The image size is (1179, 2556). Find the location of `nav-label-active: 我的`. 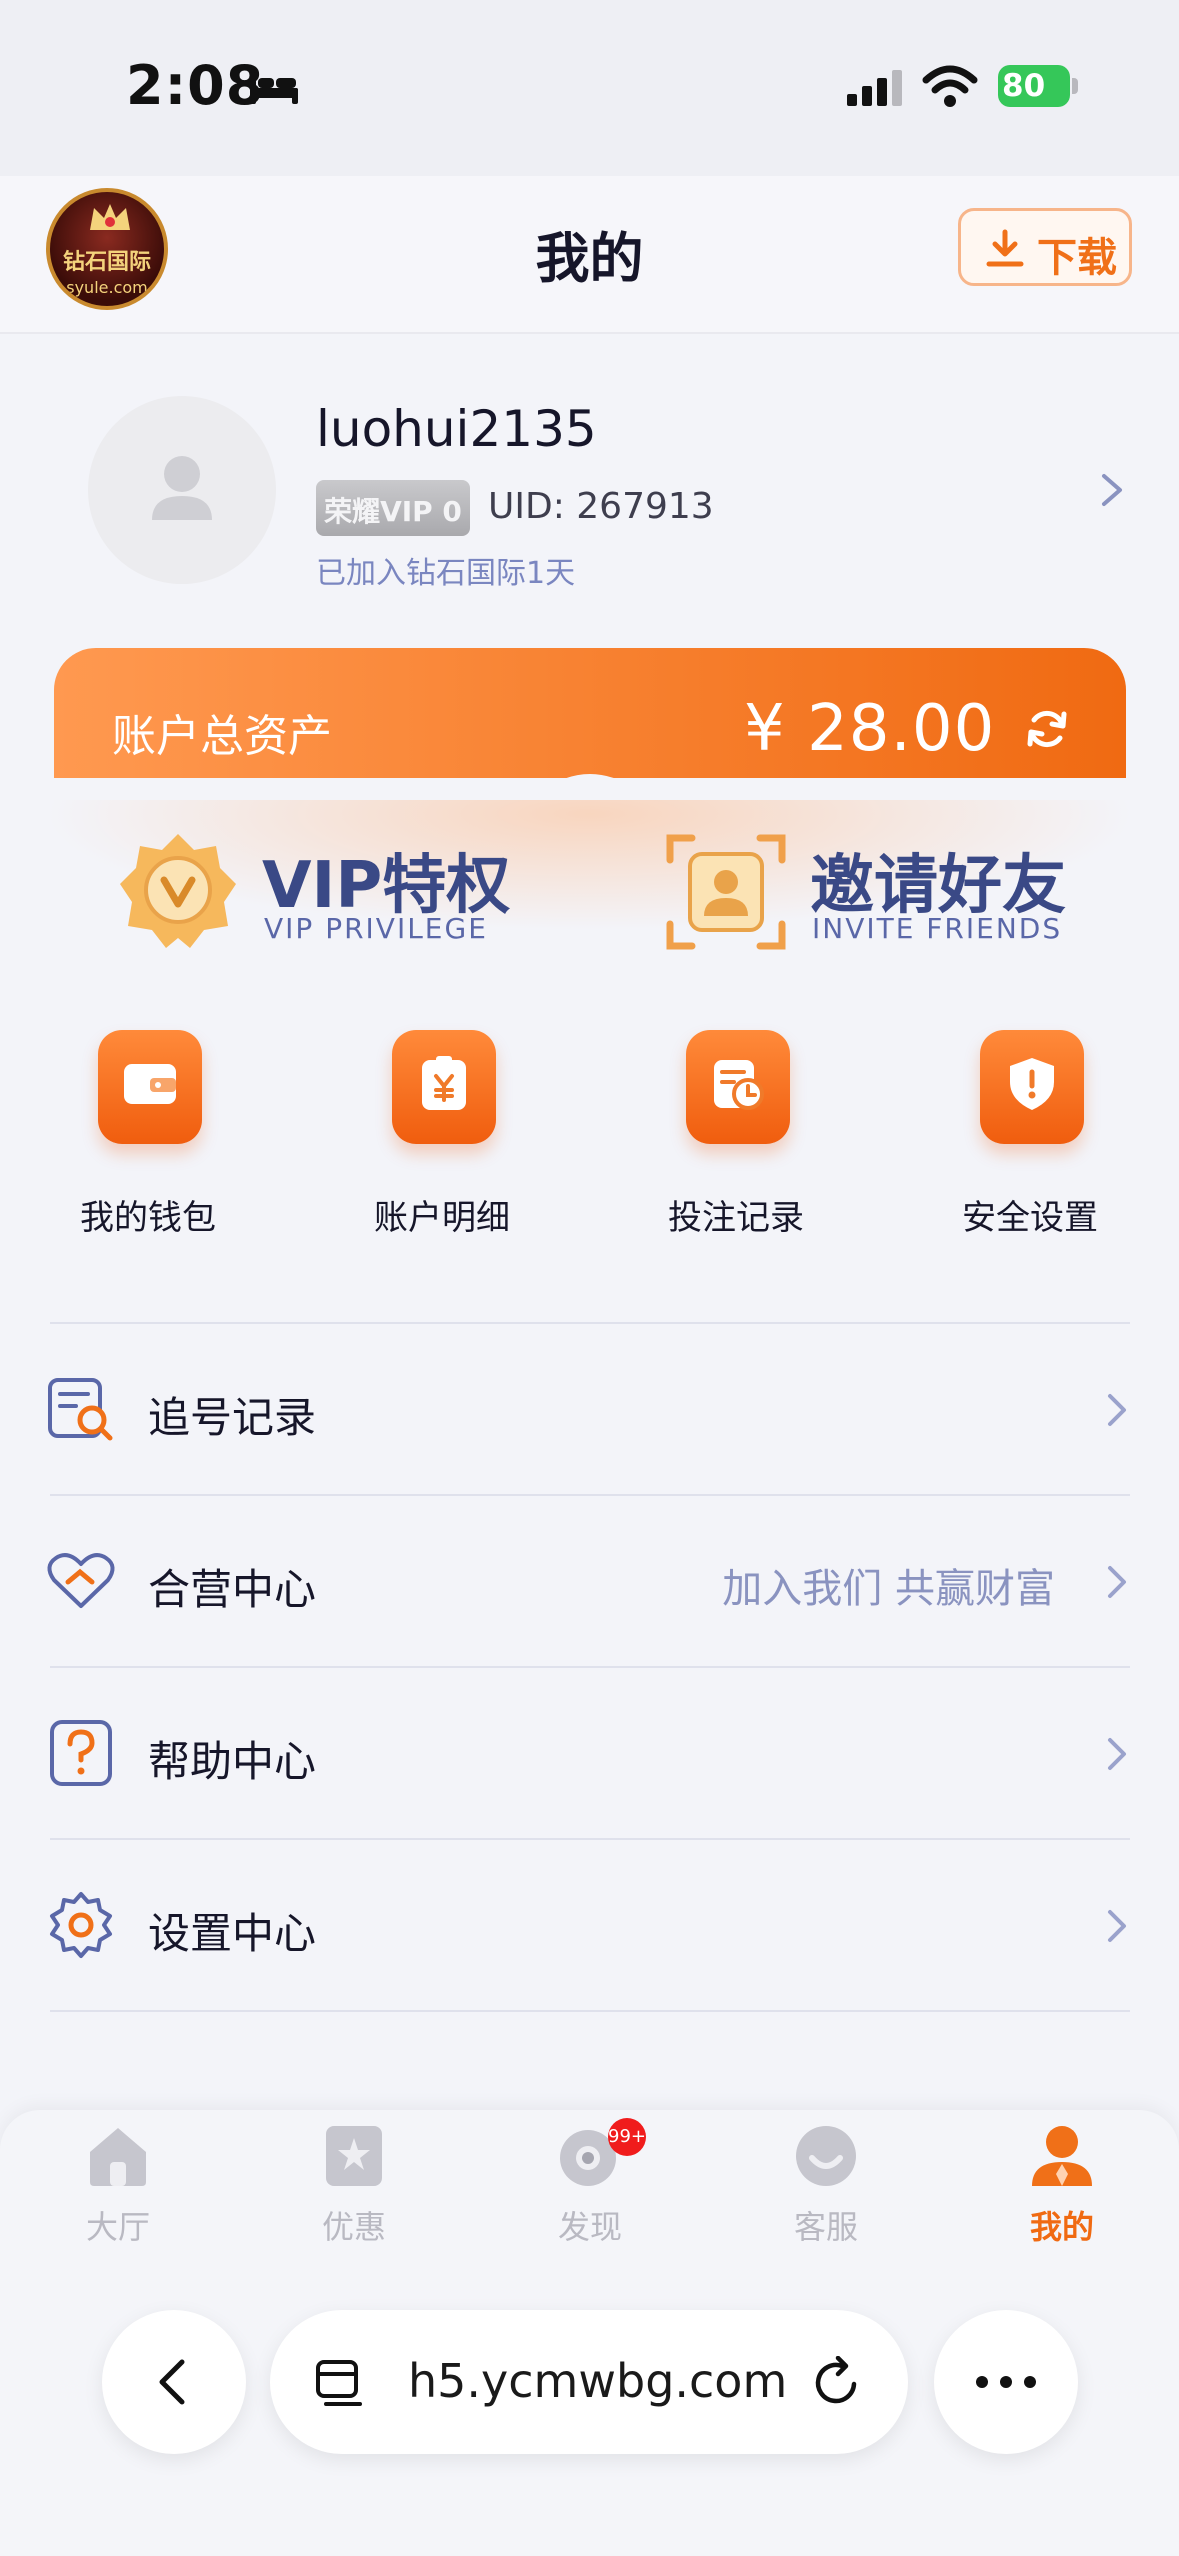

nav-label-active: 我的 is located at coordinates (1061, 2227).